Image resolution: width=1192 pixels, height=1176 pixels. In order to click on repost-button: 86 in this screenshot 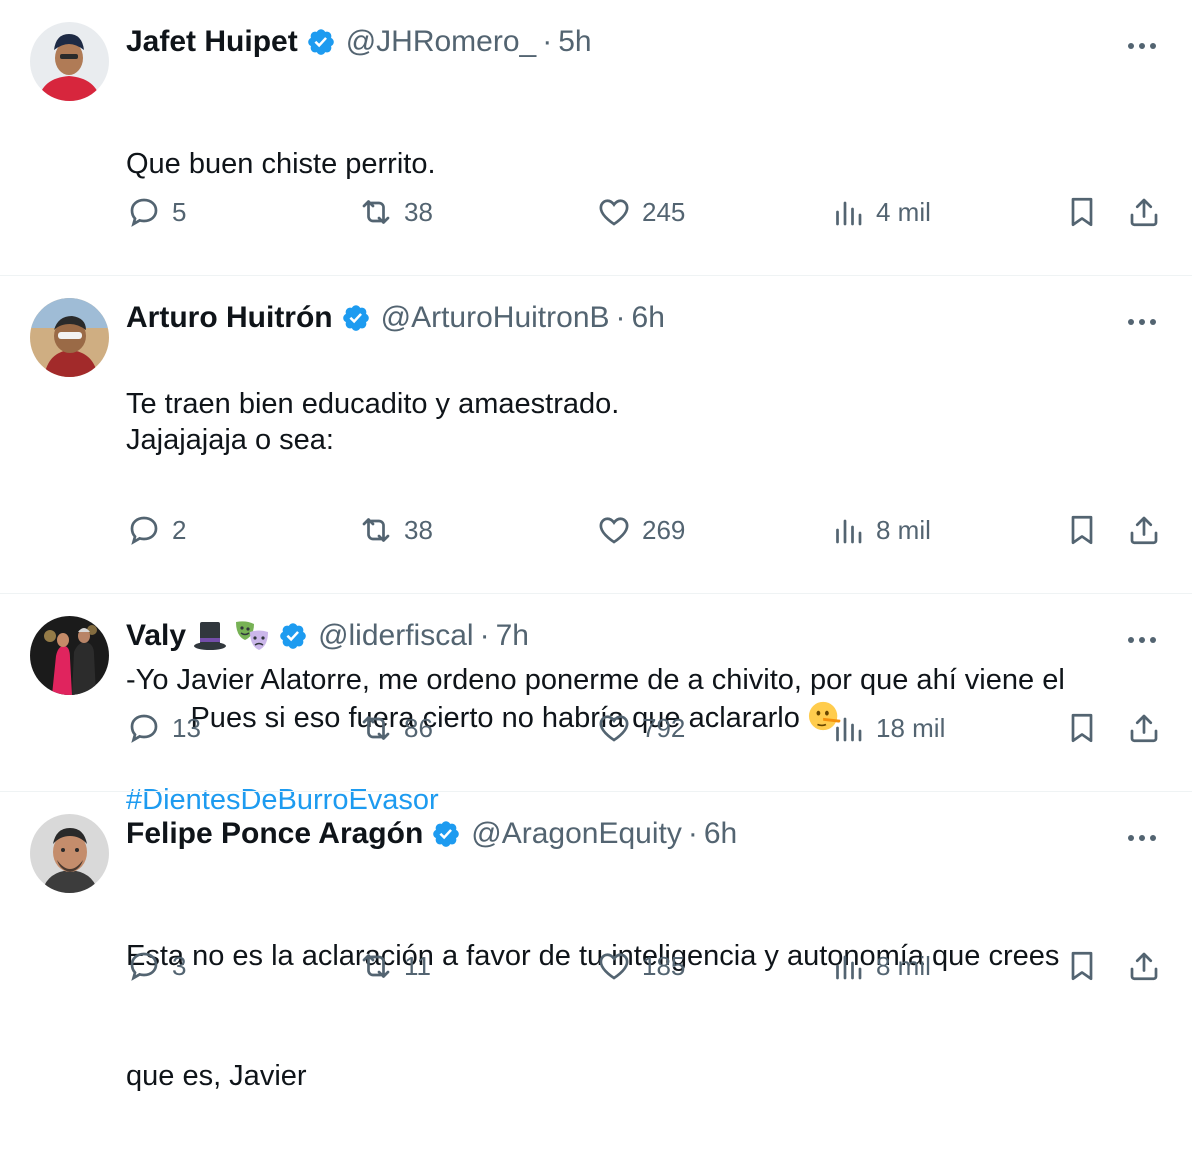, I will do `click(395, 728)`.